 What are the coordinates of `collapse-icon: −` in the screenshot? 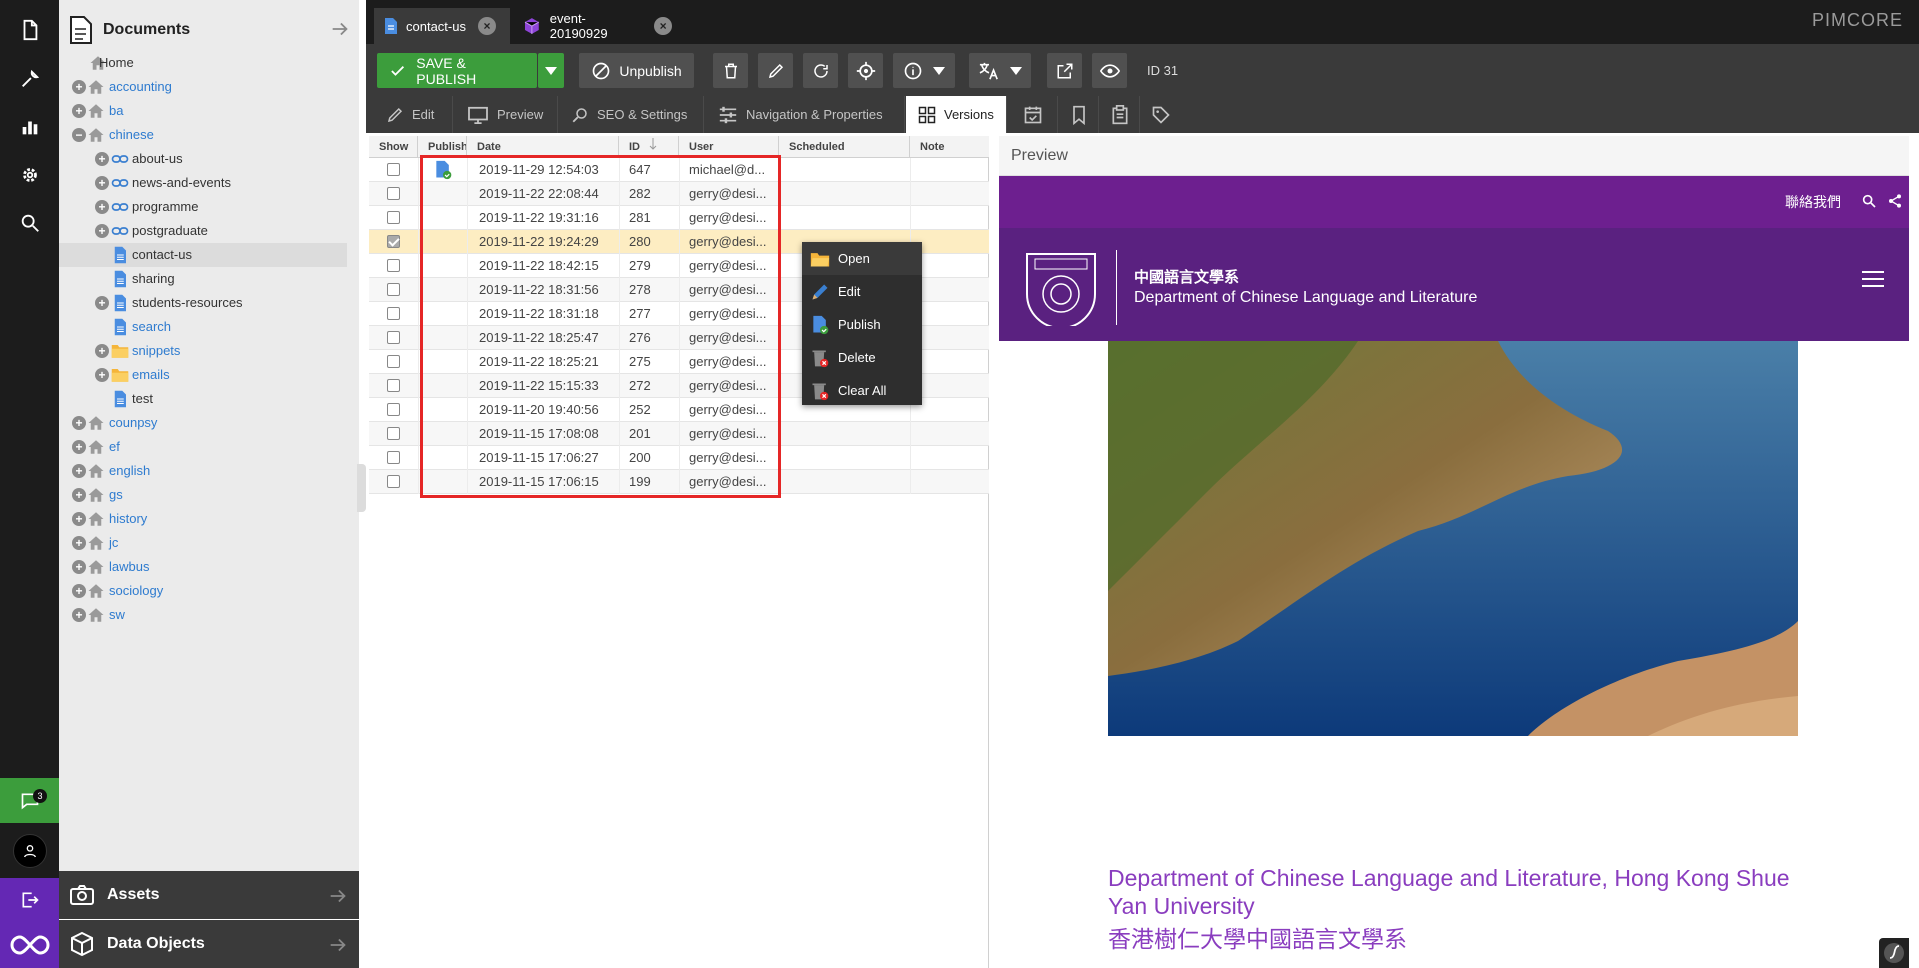 It's located at (79, 135).